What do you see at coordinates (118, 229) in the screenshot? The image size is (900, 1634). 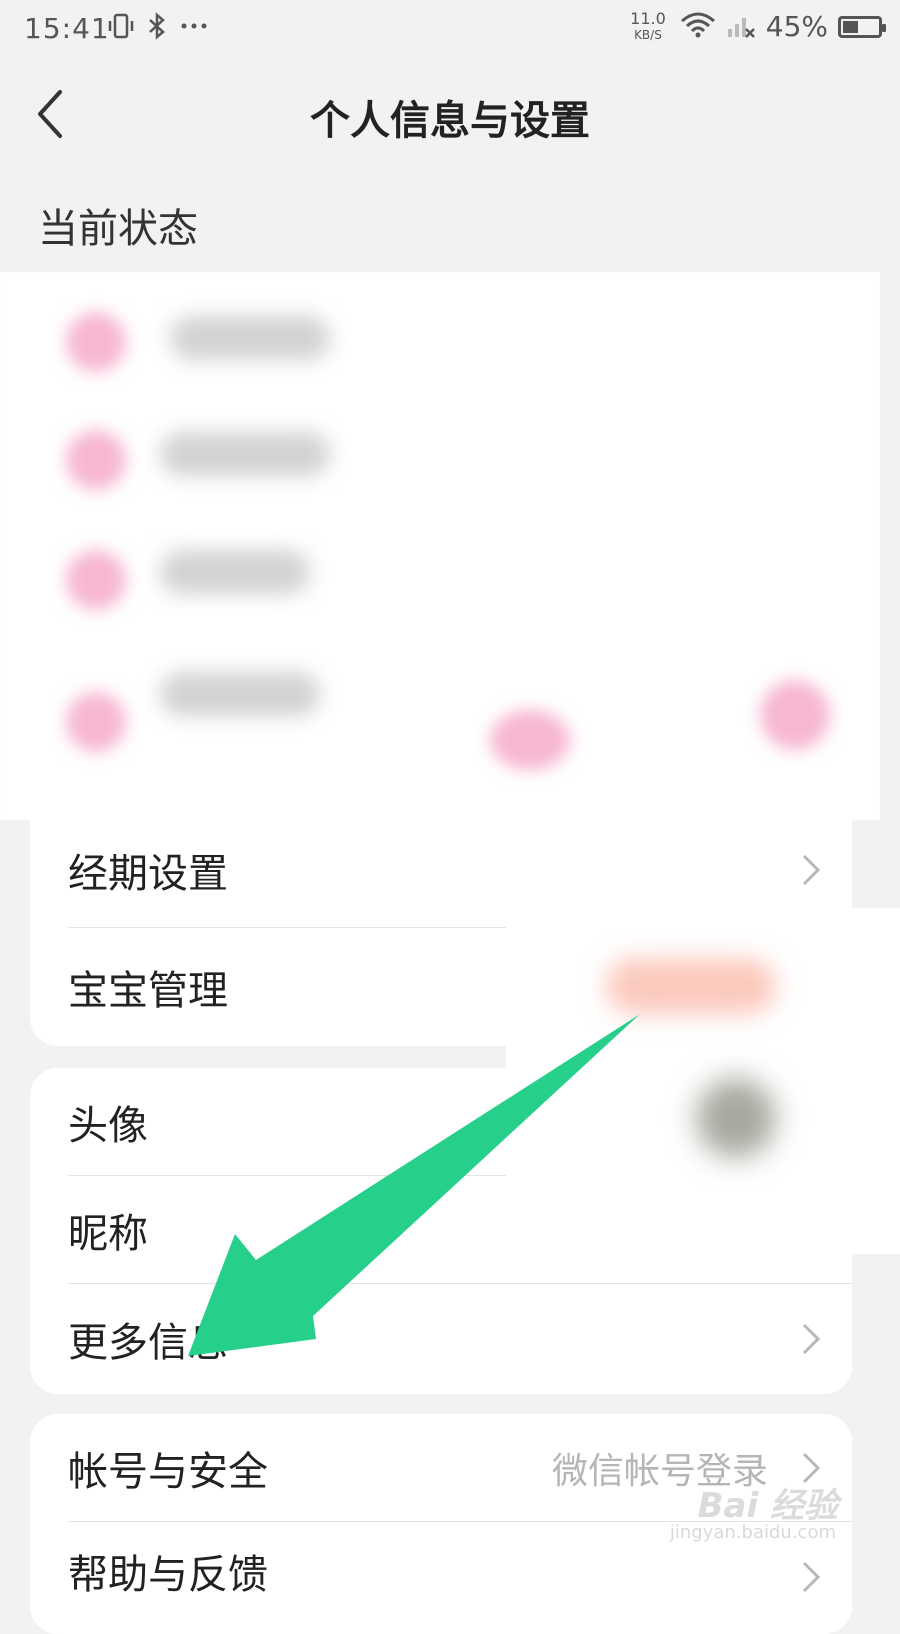 I see `section-title-current-status: 当前状态` at bounding box center [118, 229].